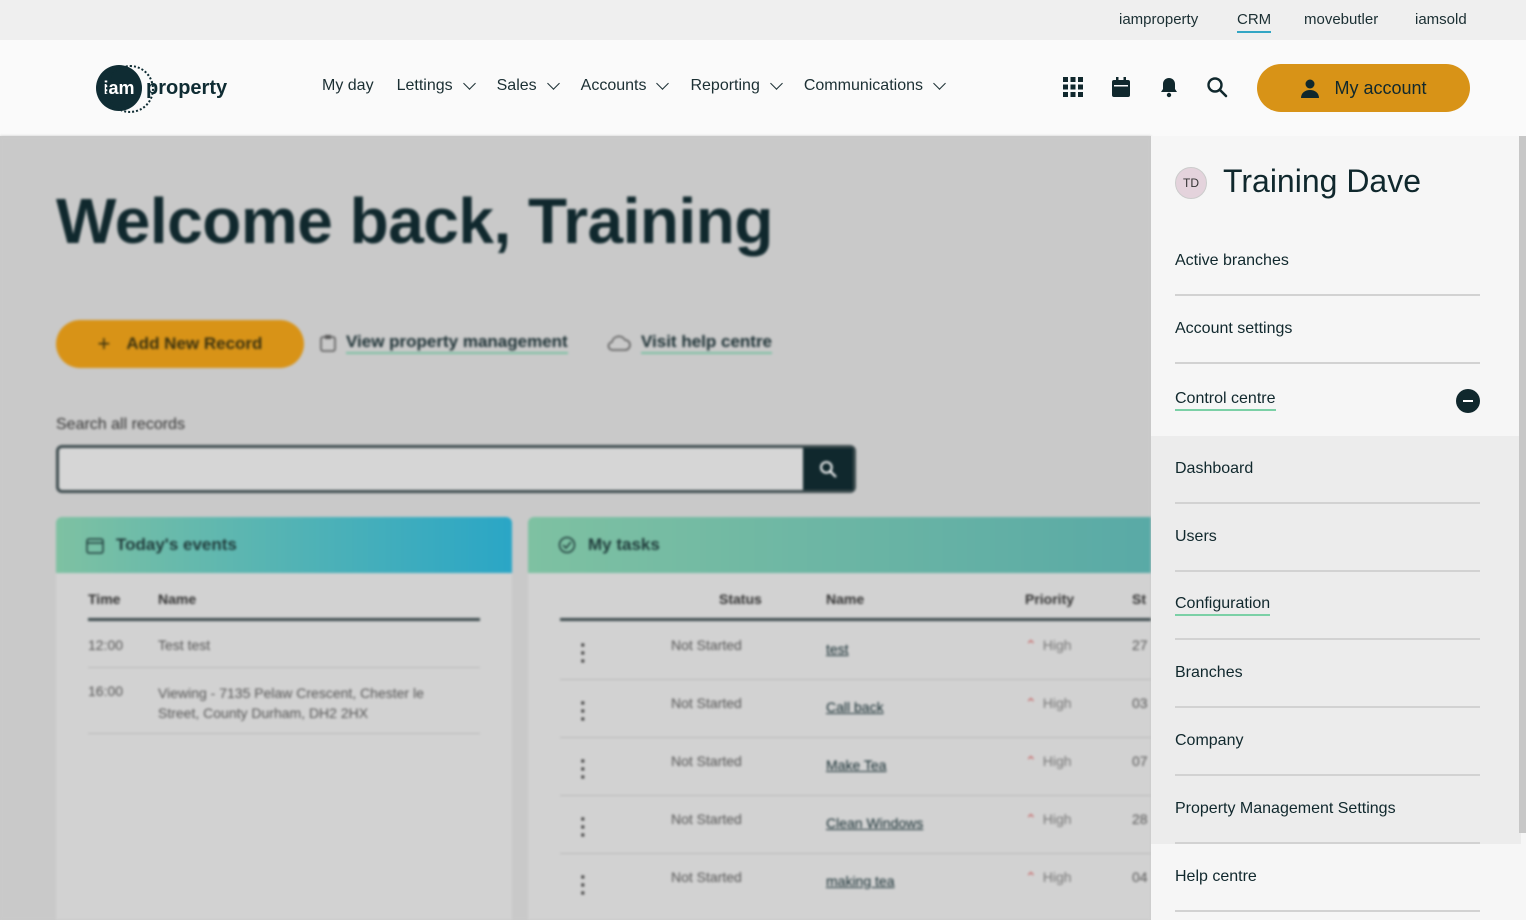 The width and height of the screenshot is (1526, 920). Describe the element at coordinates (1341, 19) in the screenshot. I see `topbar-link-movebutler: movebutler` at that location.